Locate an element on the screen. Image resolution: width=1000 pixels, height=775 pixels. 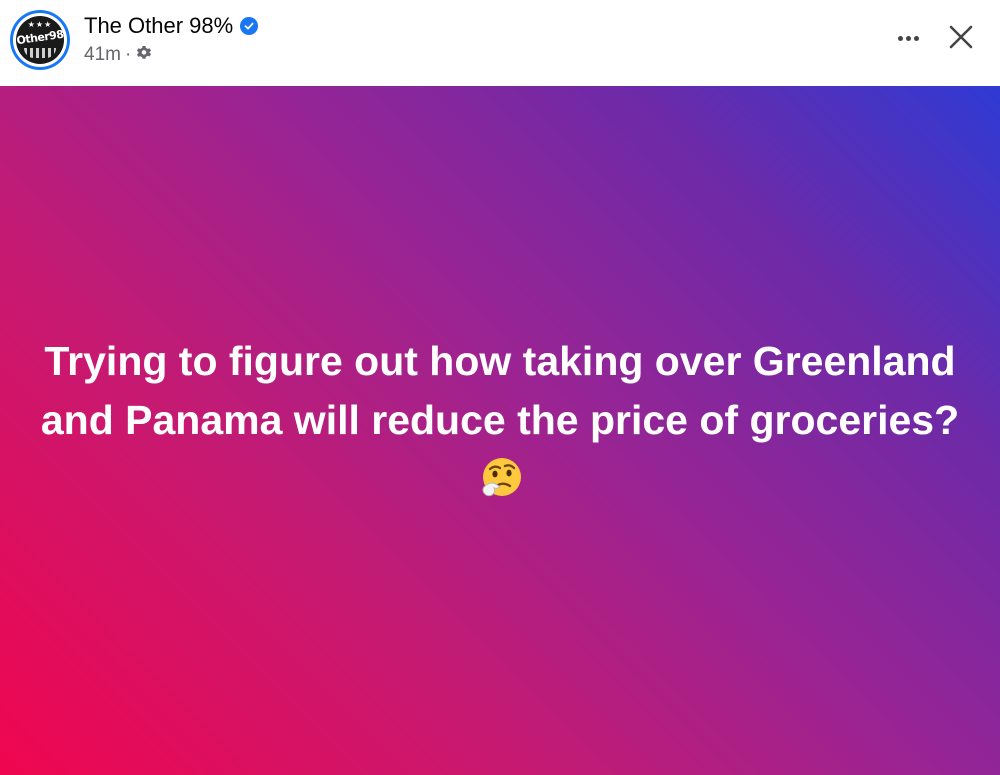
post-timestamp: 41m is located at coordinates (102, 55).